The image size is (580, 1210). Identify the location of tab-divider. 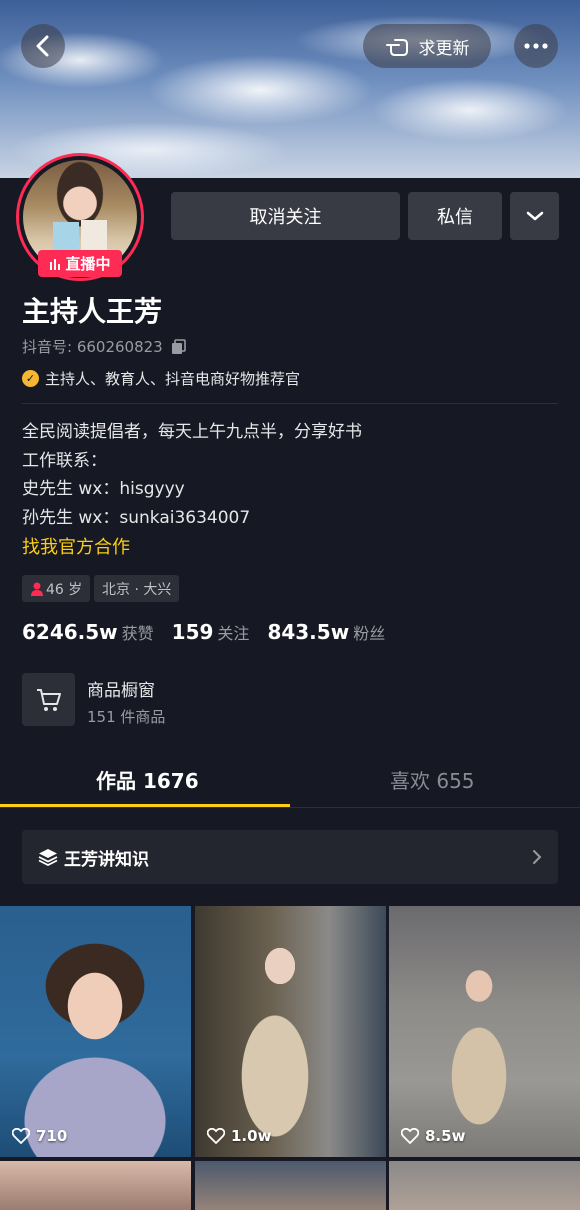
(290, 807).